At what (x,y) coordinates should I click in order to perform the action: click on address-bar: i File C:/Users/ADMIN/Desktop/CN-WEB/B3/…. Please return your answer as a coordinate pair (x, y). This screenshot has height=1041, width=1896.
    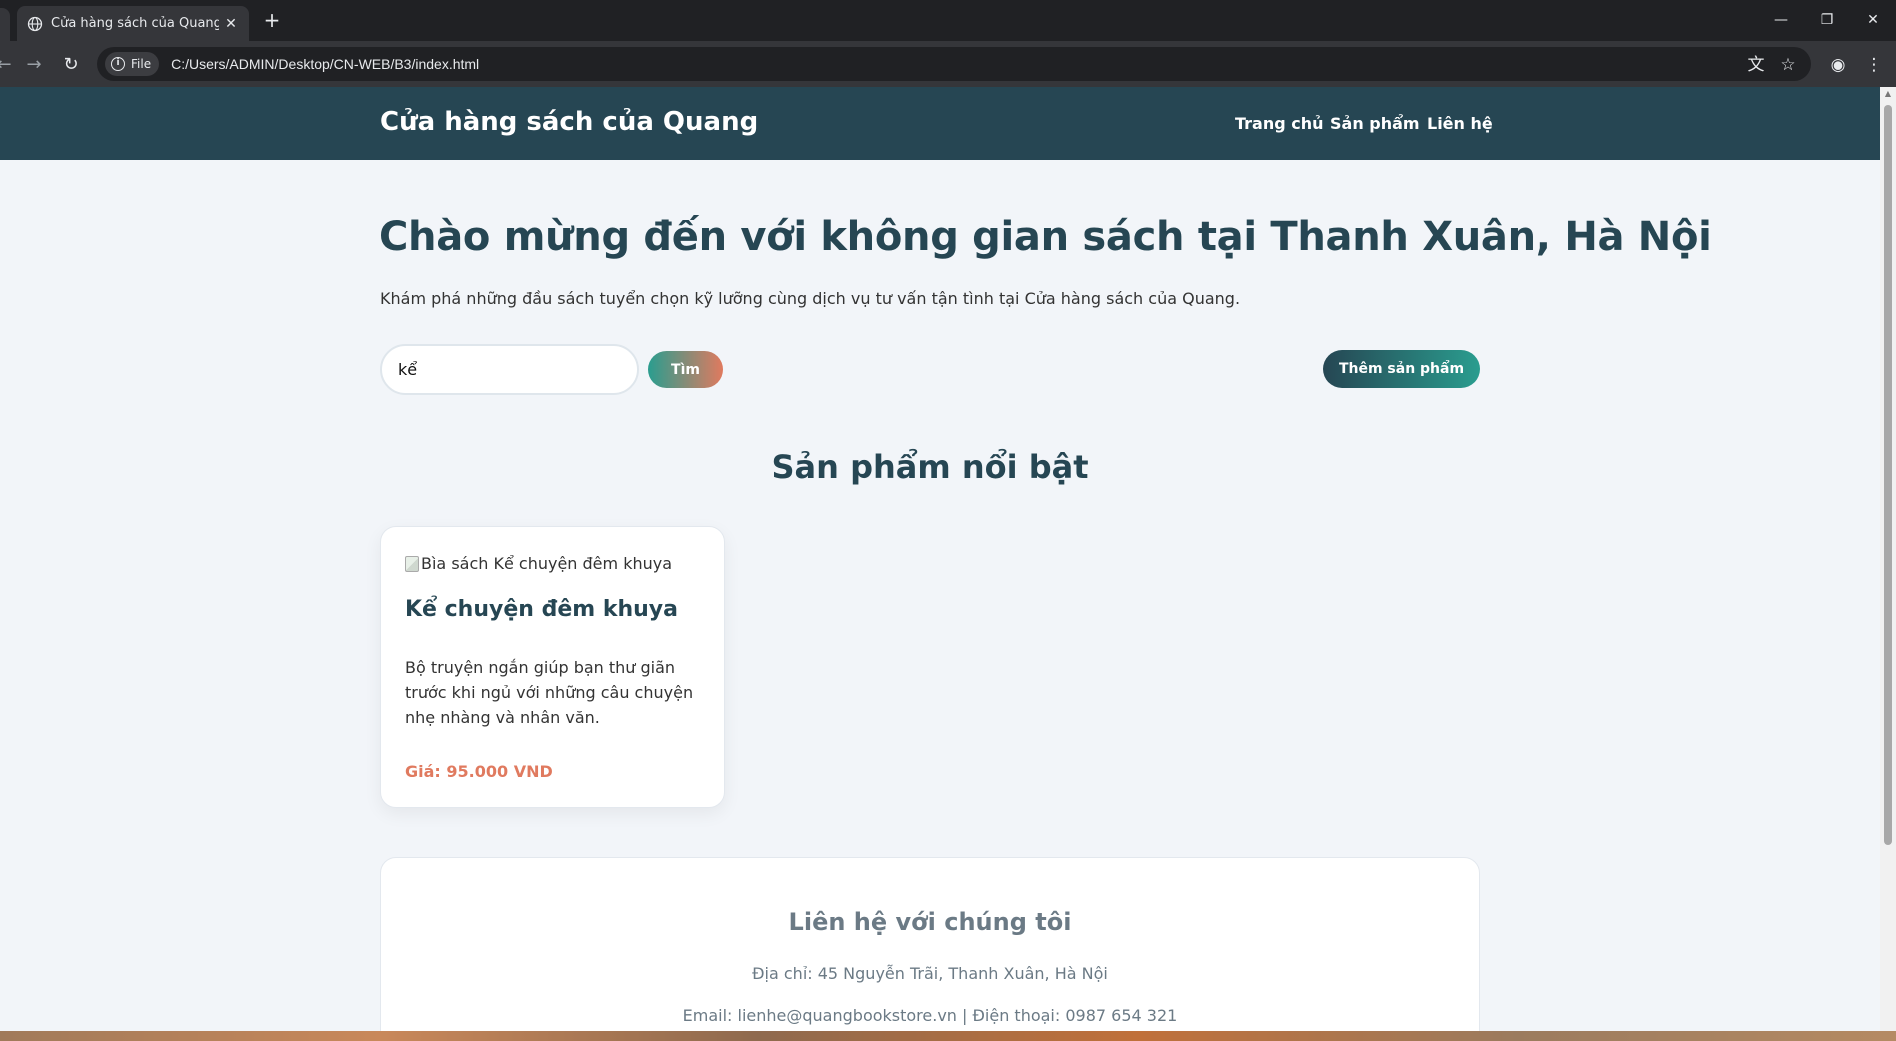
    Looking at the image, I should click on (954, 64).